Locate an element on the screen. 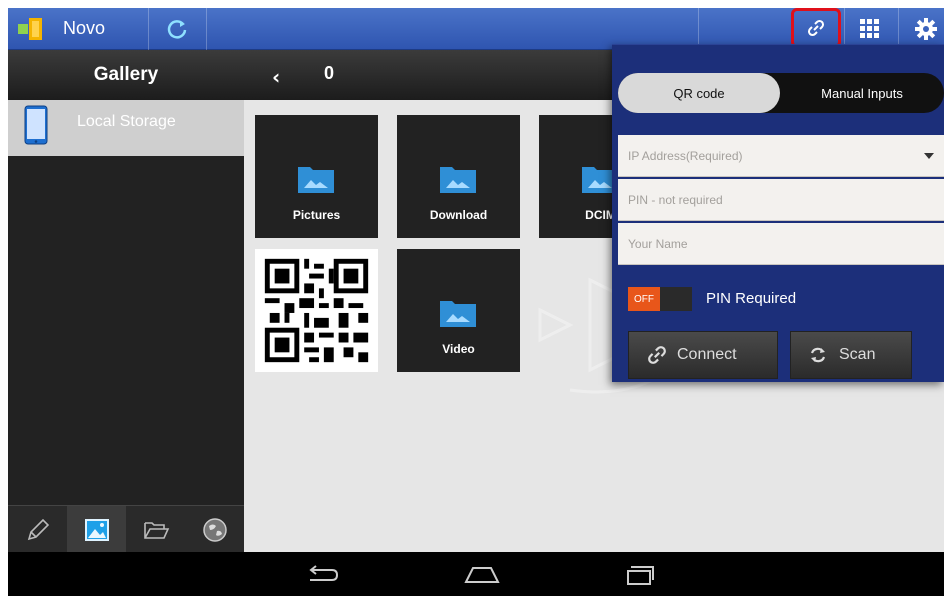  folder-open-icon is located at coordinates (156, 530).